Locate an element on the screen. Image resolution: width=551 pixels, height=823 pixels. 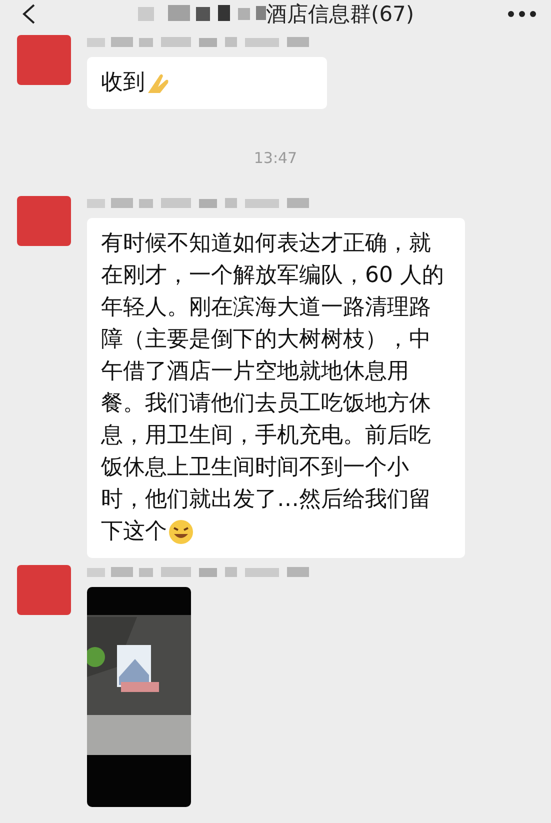
chat-title: 酒店信息群(67) is located at coordinates (340, 14).